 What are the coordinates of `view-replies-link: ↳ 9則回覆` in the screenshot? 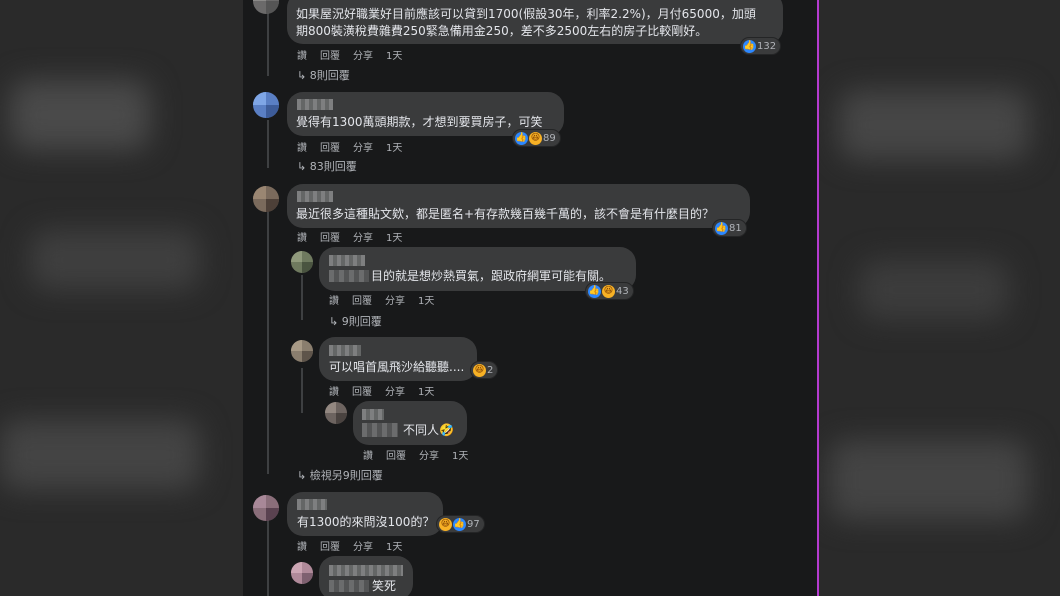 It's located at (355, 321).